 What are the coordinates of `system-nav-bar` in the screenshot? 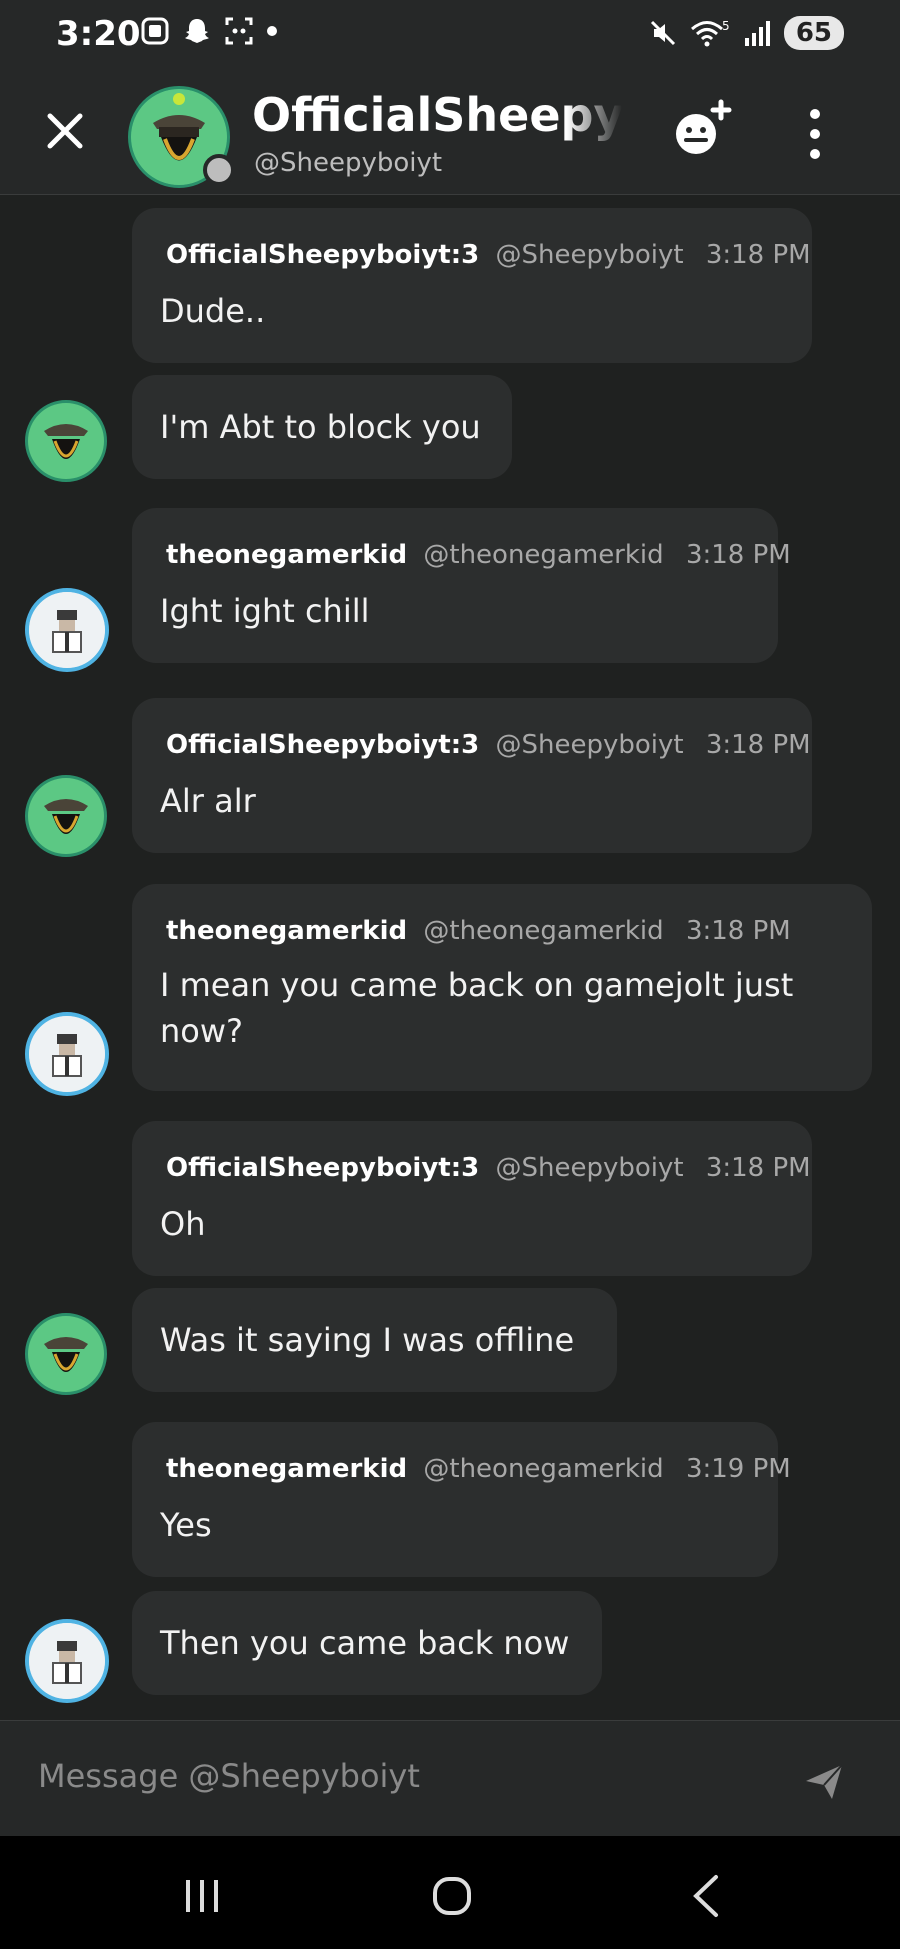 It's located at (450, 1892).